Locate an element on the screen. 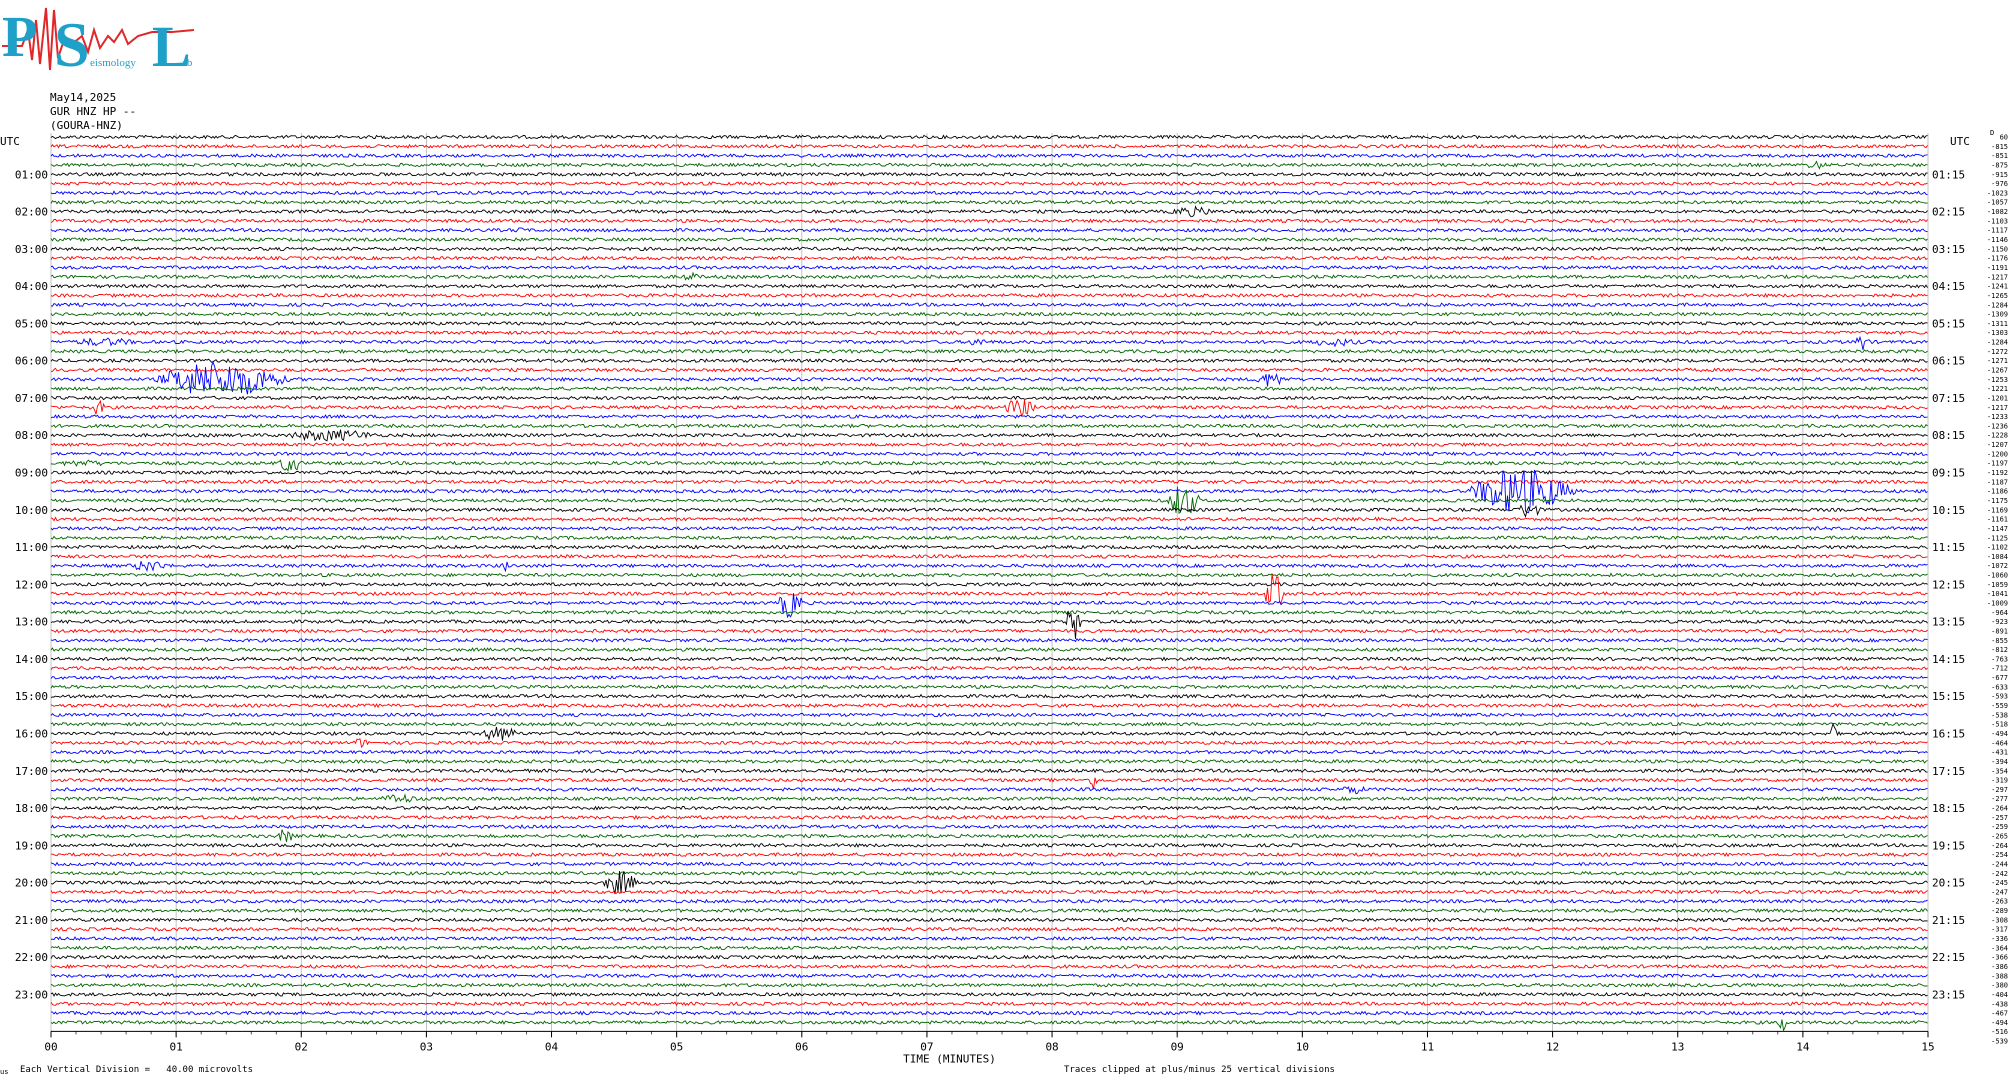  dc-offset-value: -431 is located at coordinates (1999, 753).